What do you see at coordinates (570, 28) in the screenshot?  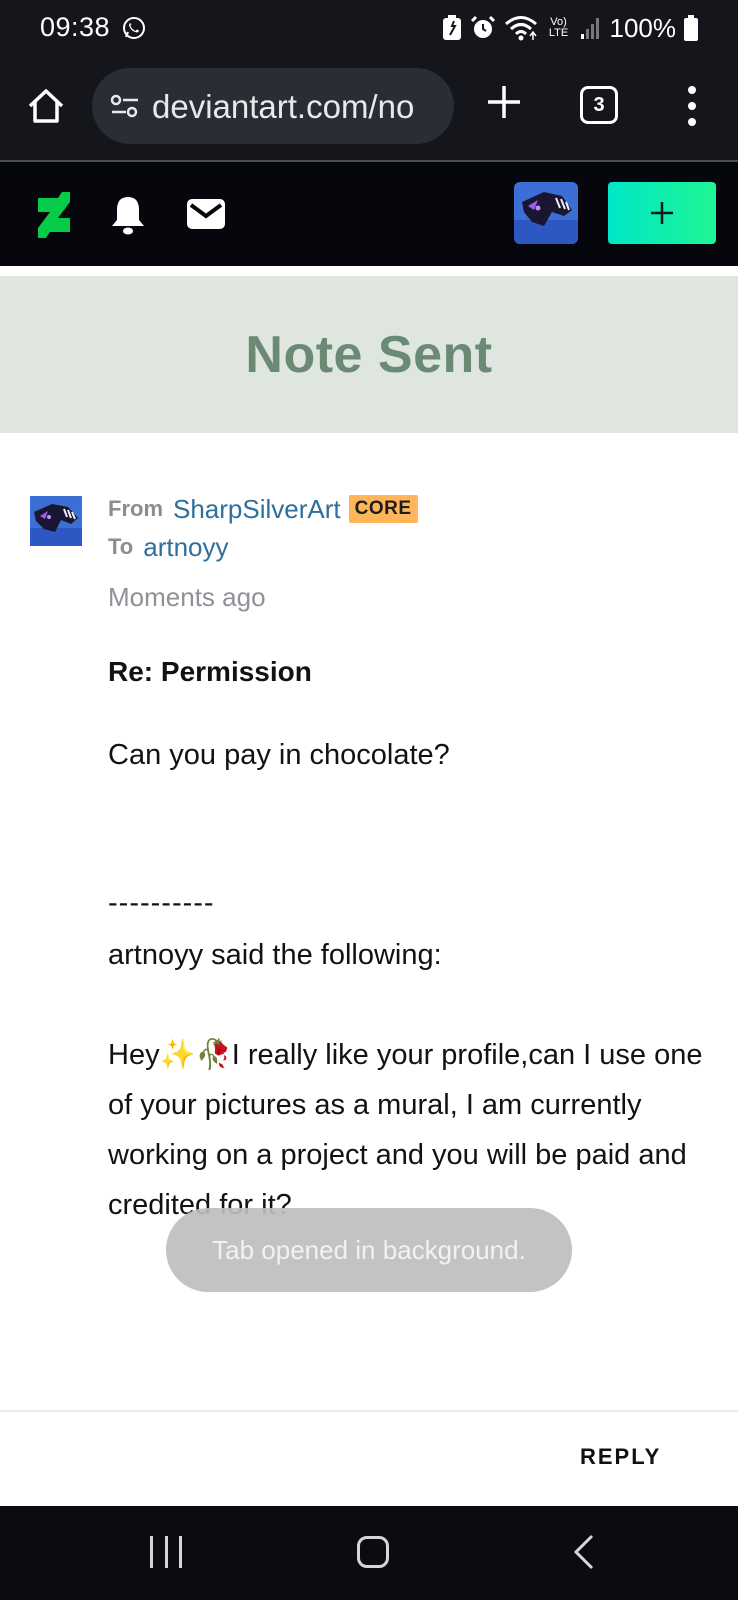 I see `status-icons: Vo) LTE 100%` at bounding box center [570, 28].